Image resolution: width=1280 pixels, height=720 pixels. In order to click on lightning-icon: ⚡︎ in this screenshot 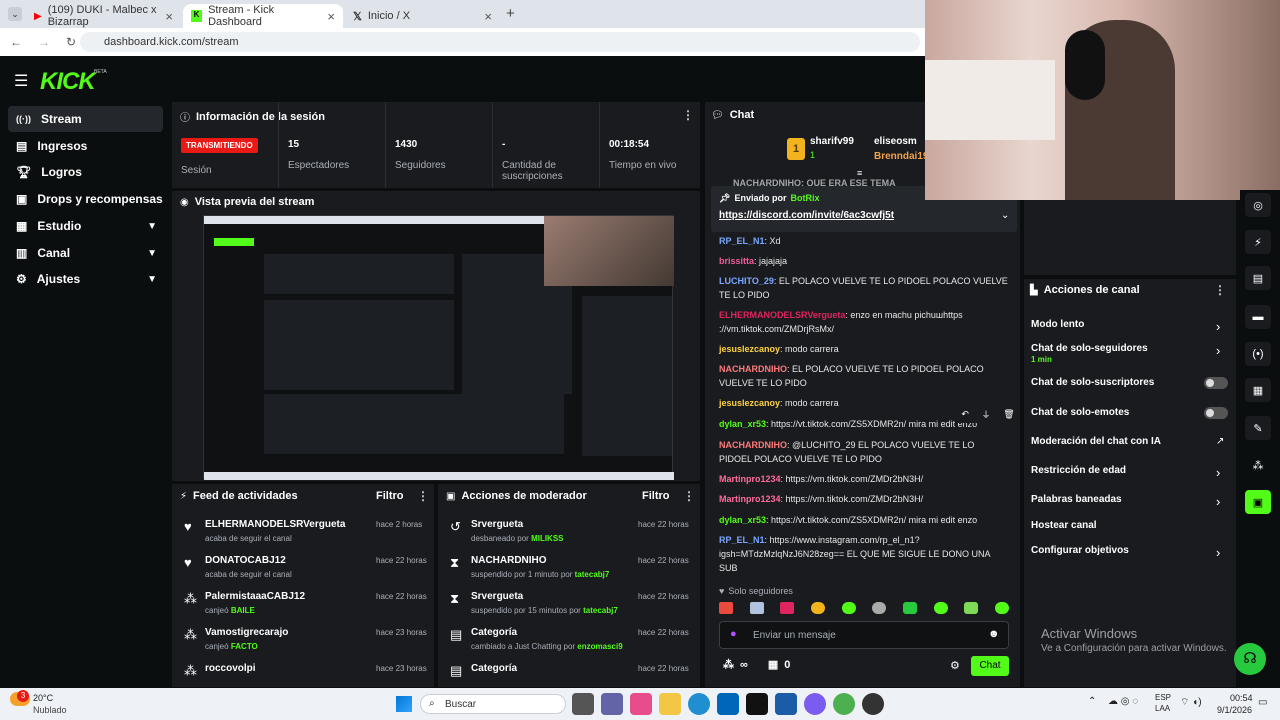, I will do `click(1258, 242)`.